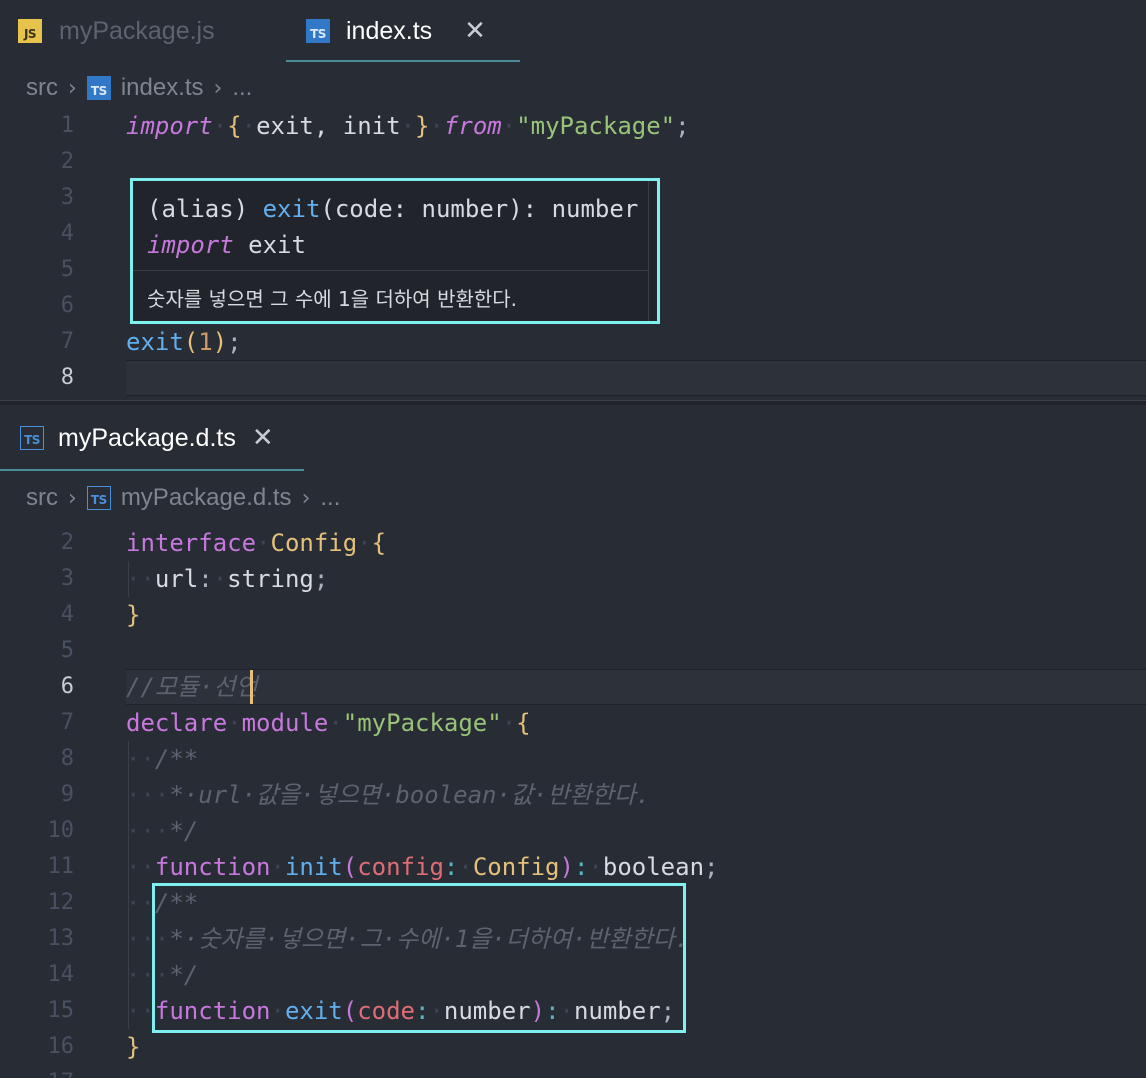 This screenshot has width=1146, height=1078. I want to click on code-text: interface·Config·{, so click(256, 543).